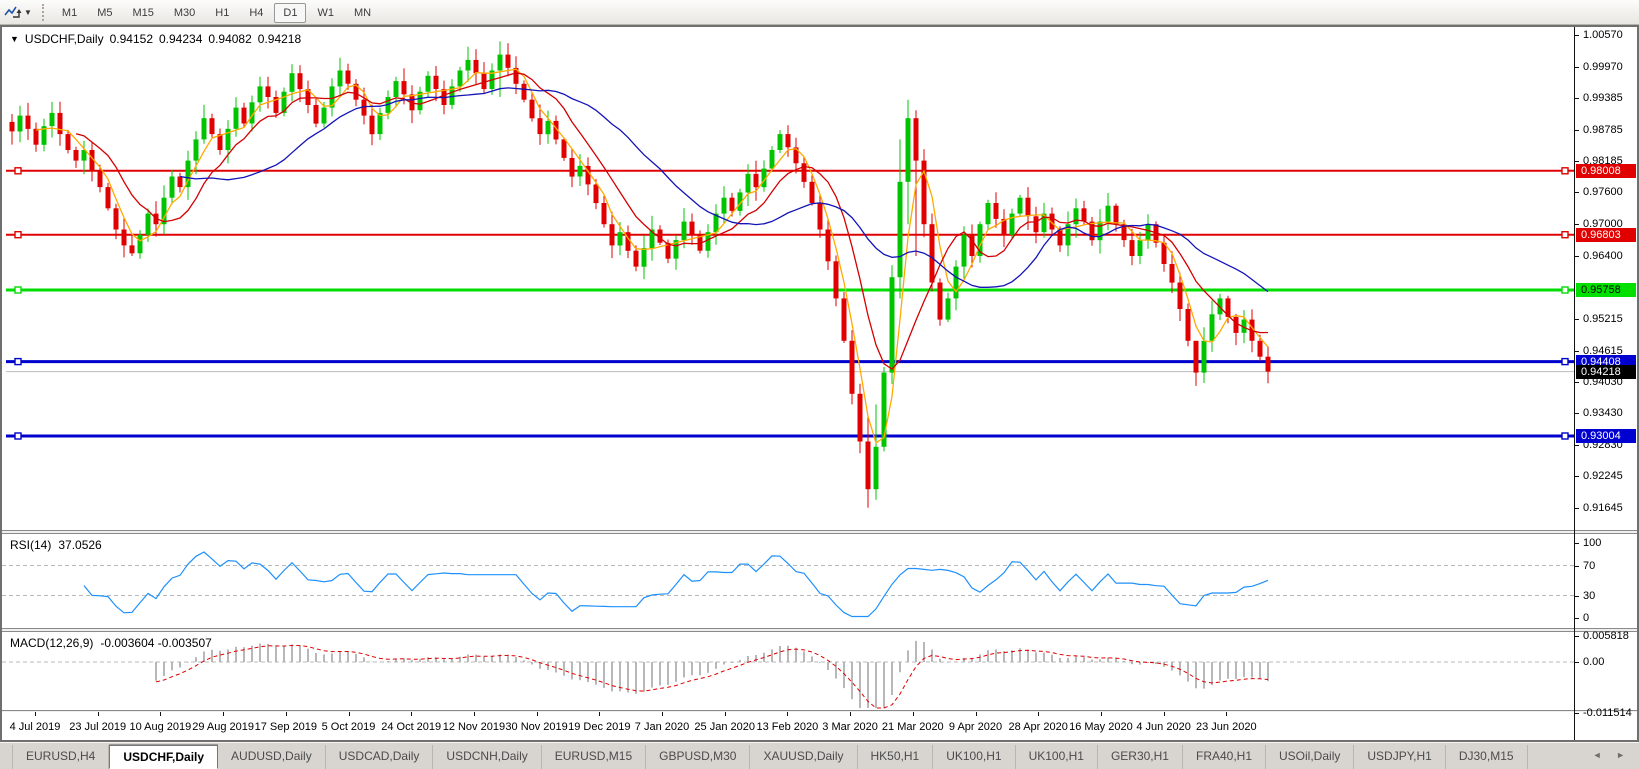 This screenshot has height=769, width=1639. I want to click on timeframe-button-m5: M5, so click(104, 13).